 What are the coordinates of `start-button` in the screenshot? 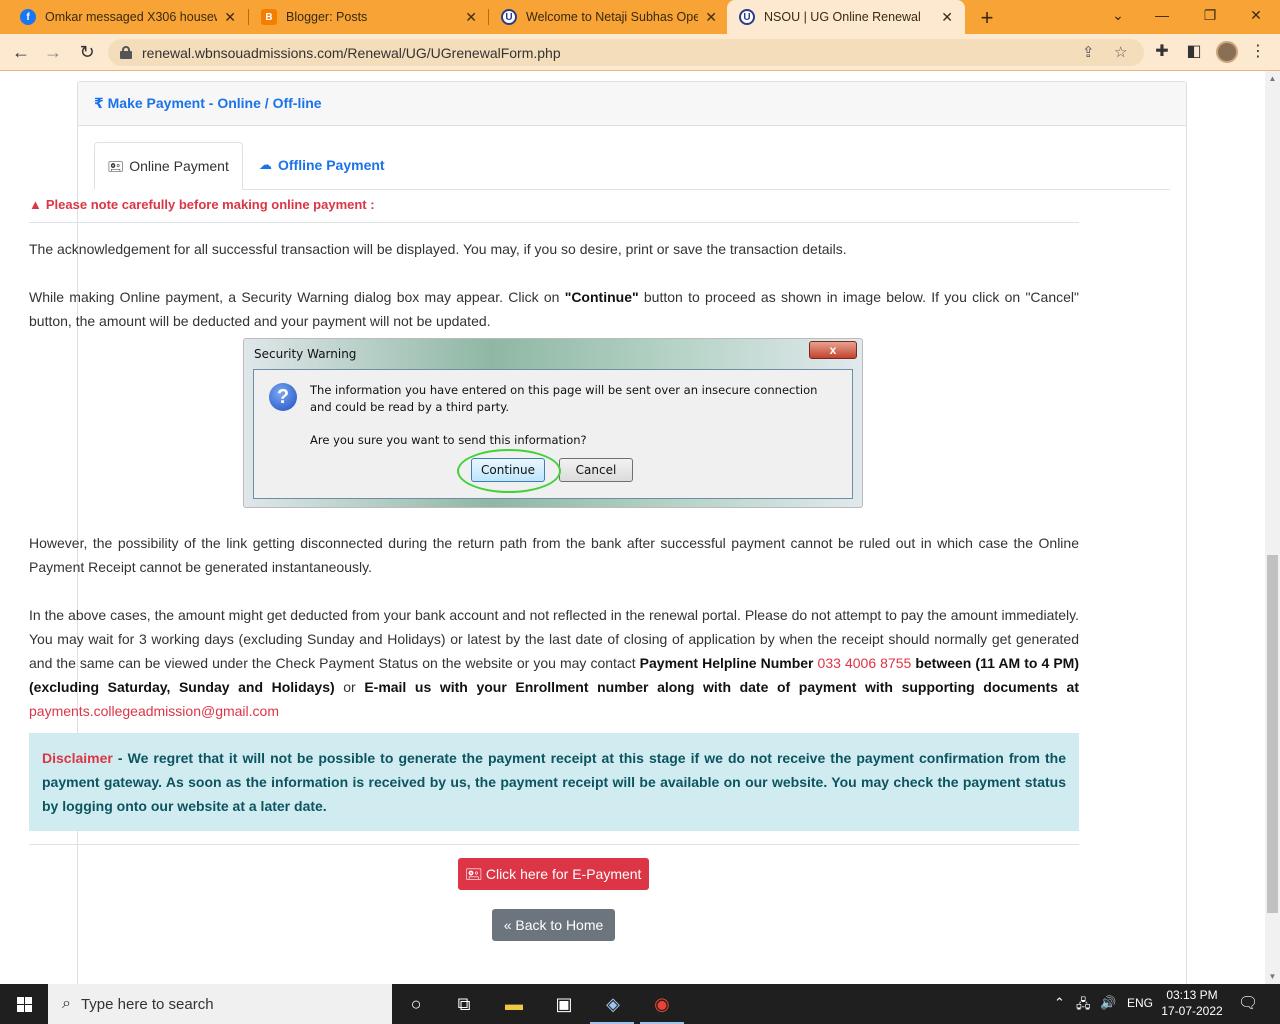 It's located at (24, 1004).